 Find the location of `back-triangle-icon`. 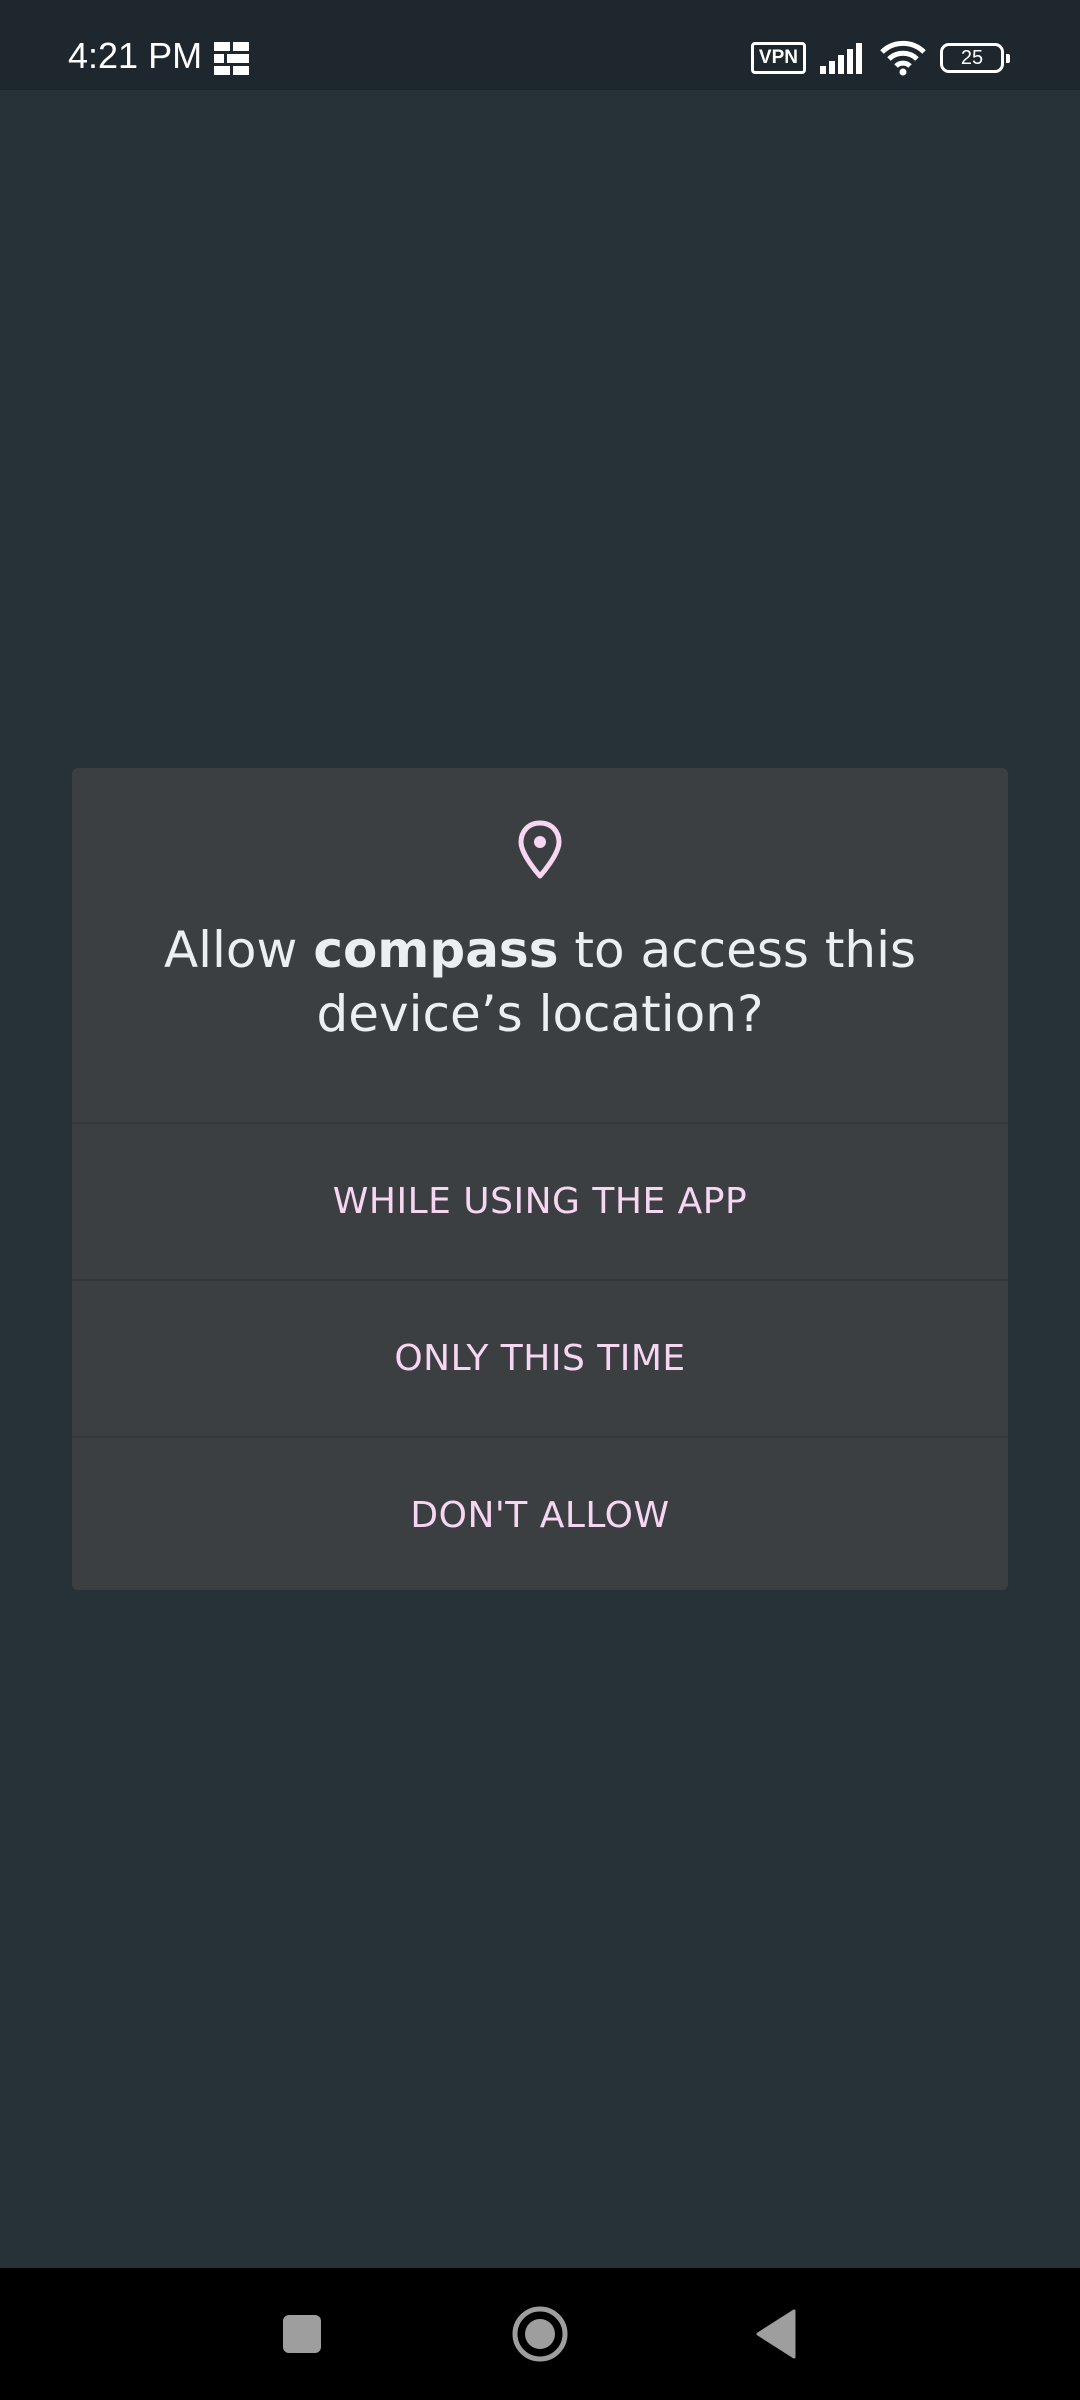

back-triangle-icon is located at coordinates (776, 2334).